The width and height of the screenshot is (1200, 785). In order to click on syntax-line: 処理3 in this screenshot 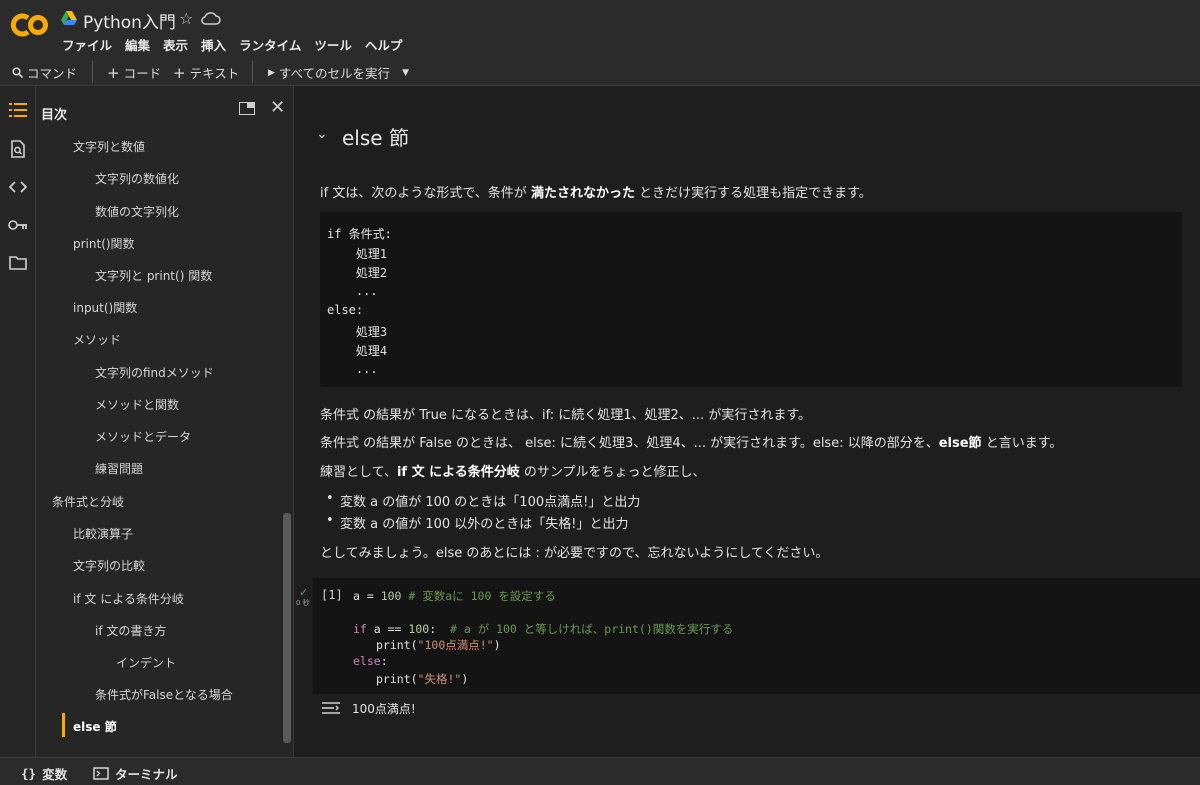, I will do `click(357, 332)`.